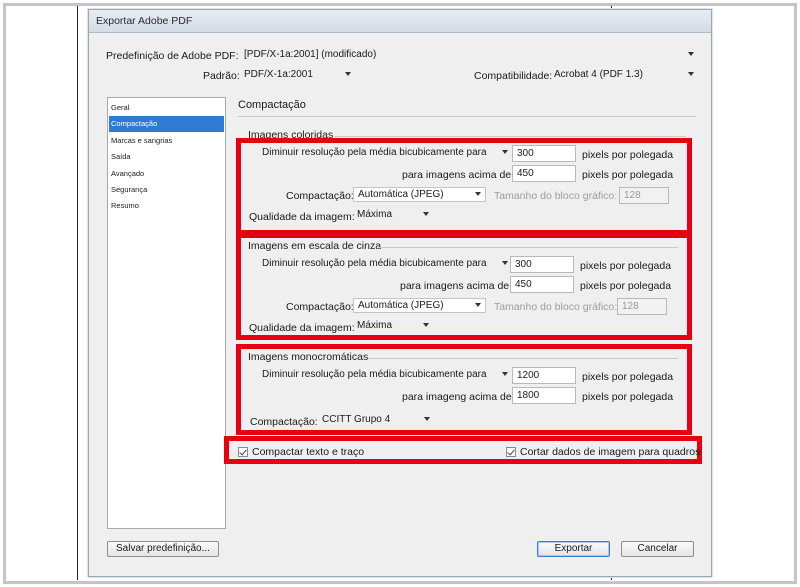 This screenshot has height=587, width=800. What do you see at coordinates (375, 214) in the screenshot?
I see `color-quality-value: Máxima` at bounding box center [375, 214].